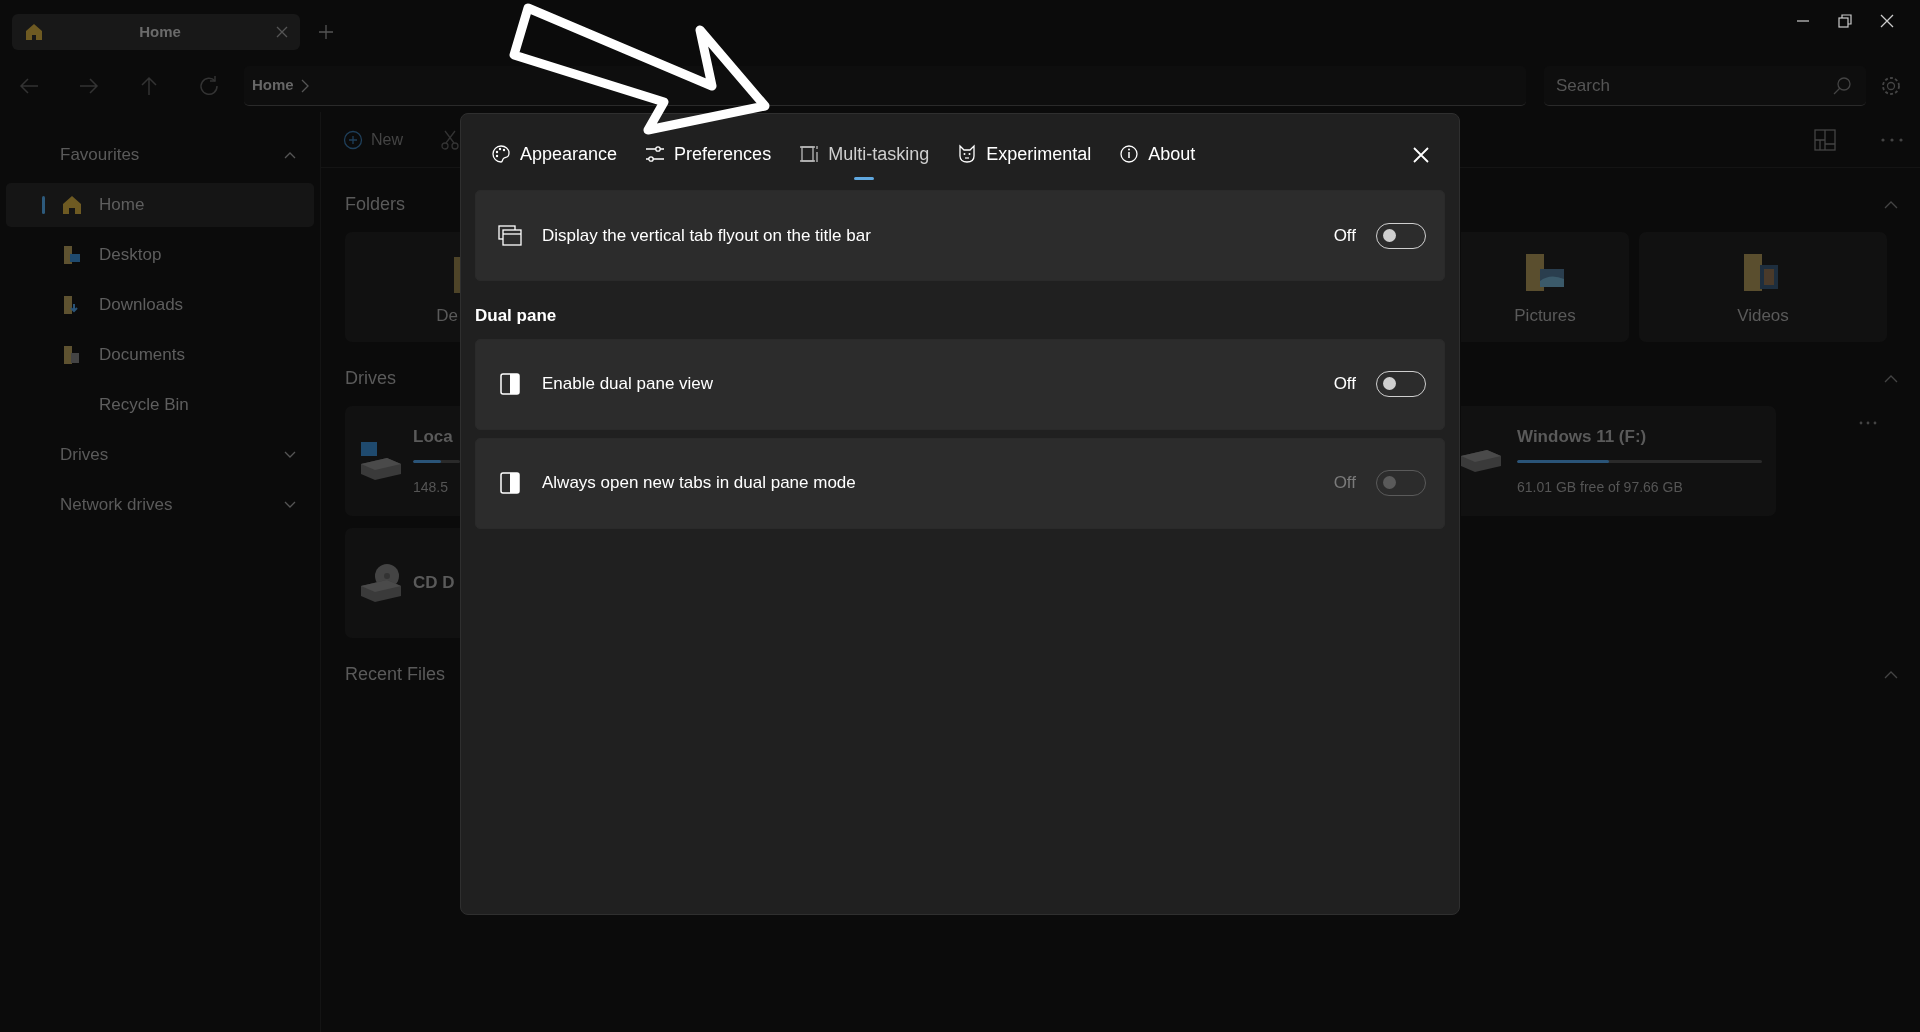 This screenshot has height=1032, width=1920. Describe the element at coordinates (160, 305) in the screenshot. I see `sidebar-item: Downloads` at that location.